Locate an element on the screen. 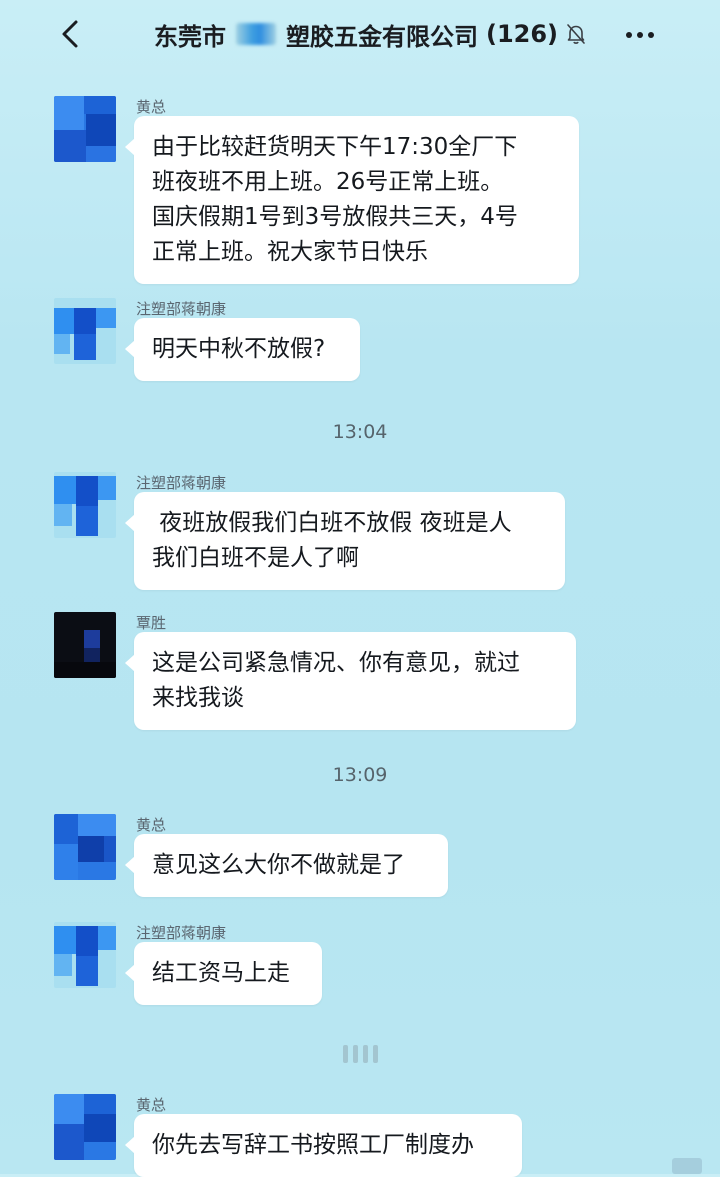  message-line: 由于比较赶货明天下午17:30全厂下 is located at coordinates (335, 147).